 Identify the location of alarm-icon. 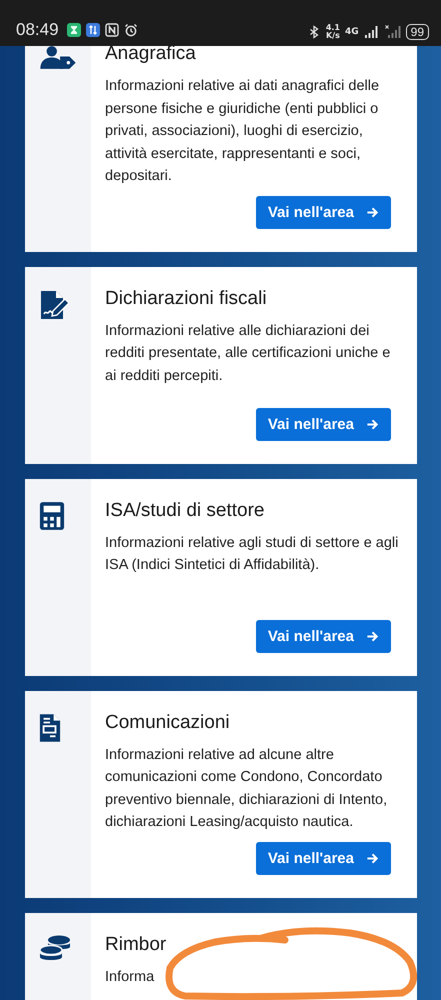
(131, 30).